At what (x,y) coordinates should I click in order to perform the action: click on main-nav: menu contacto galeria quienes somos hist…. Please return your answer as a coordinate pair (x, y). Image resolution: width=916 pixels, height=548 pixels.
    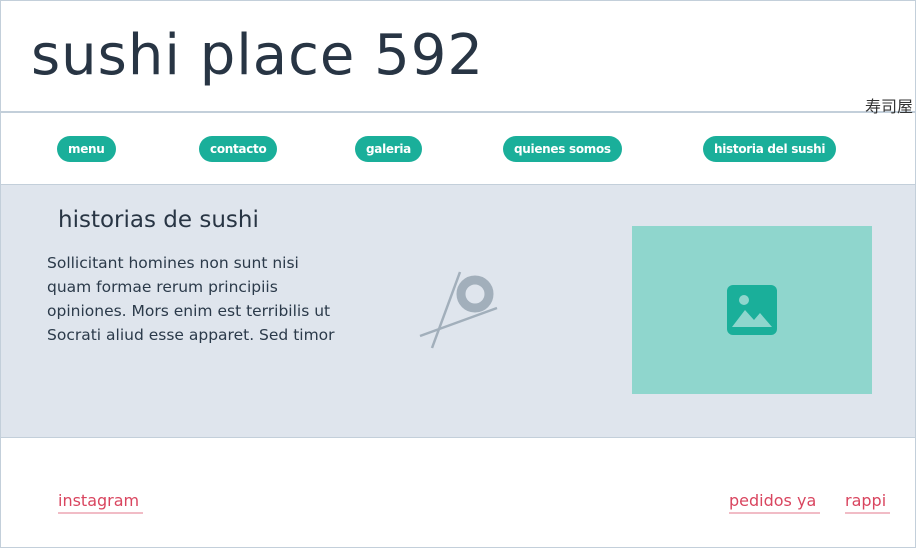
    Looking at the image, I should click on (458, 149).